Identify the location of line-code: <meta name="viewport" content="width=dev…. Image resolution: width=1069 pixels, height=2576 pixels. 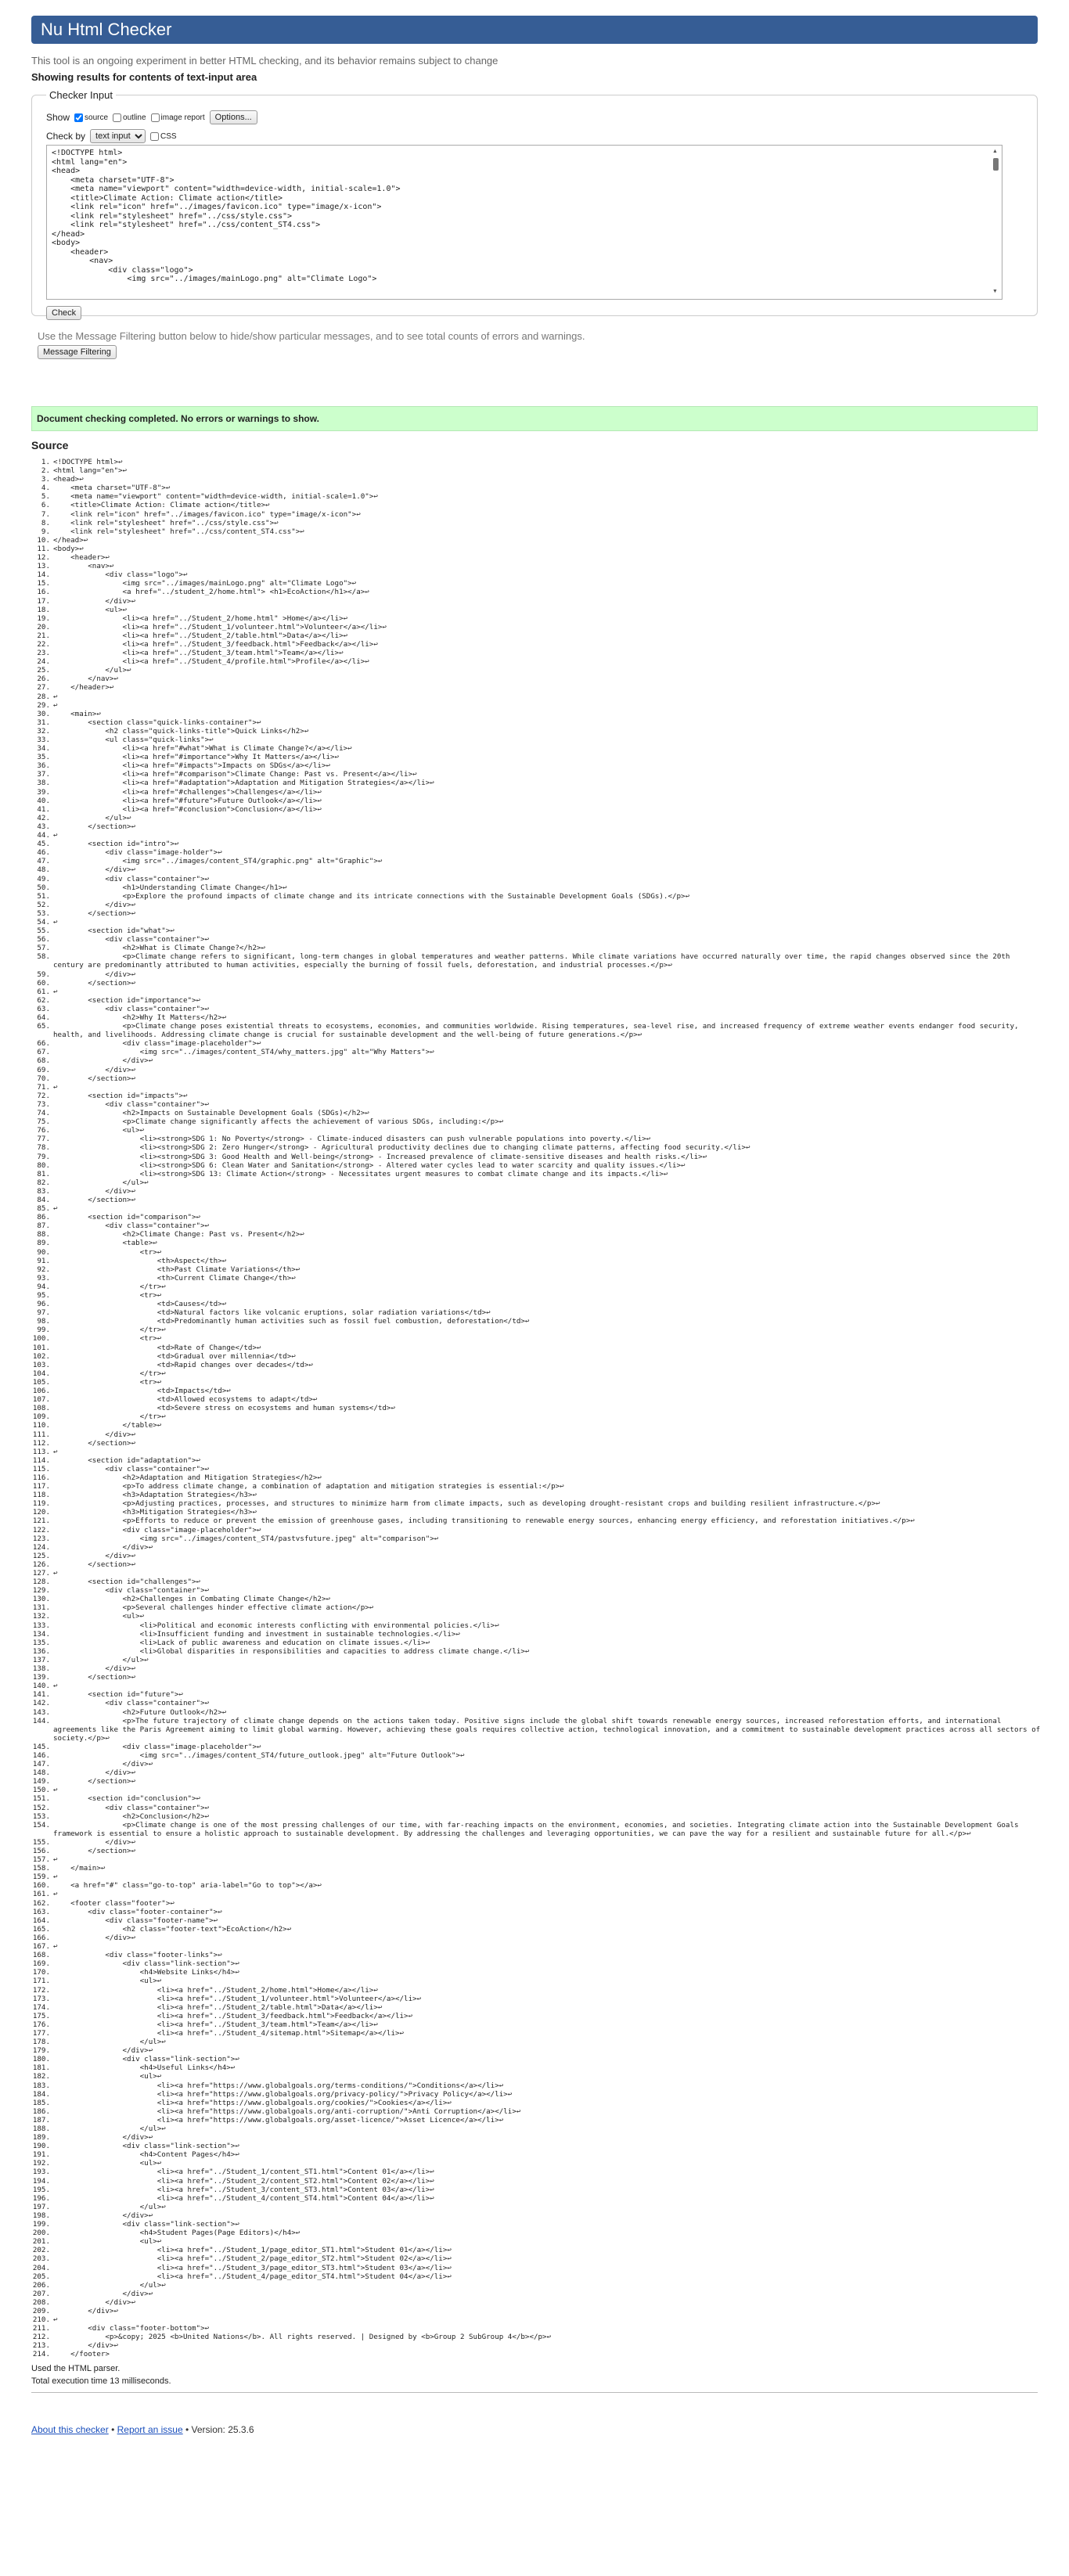
(216, 497).